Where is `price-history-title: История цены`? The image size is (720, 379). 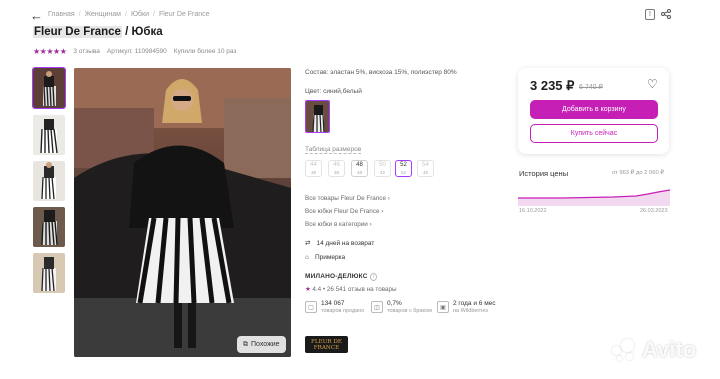
price-history-title: История цены is located at coordinates (544, 173).